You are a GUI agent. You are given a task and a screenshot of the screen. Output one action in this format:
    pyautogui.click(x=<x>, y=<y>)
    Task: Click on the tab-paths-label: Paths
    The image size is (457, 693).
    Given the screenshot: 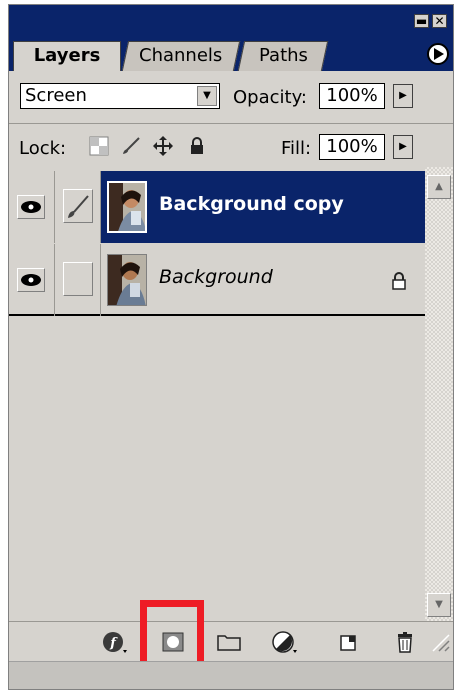 What is the action you would take?
    pyautogui.click(x=283, y=55)
    